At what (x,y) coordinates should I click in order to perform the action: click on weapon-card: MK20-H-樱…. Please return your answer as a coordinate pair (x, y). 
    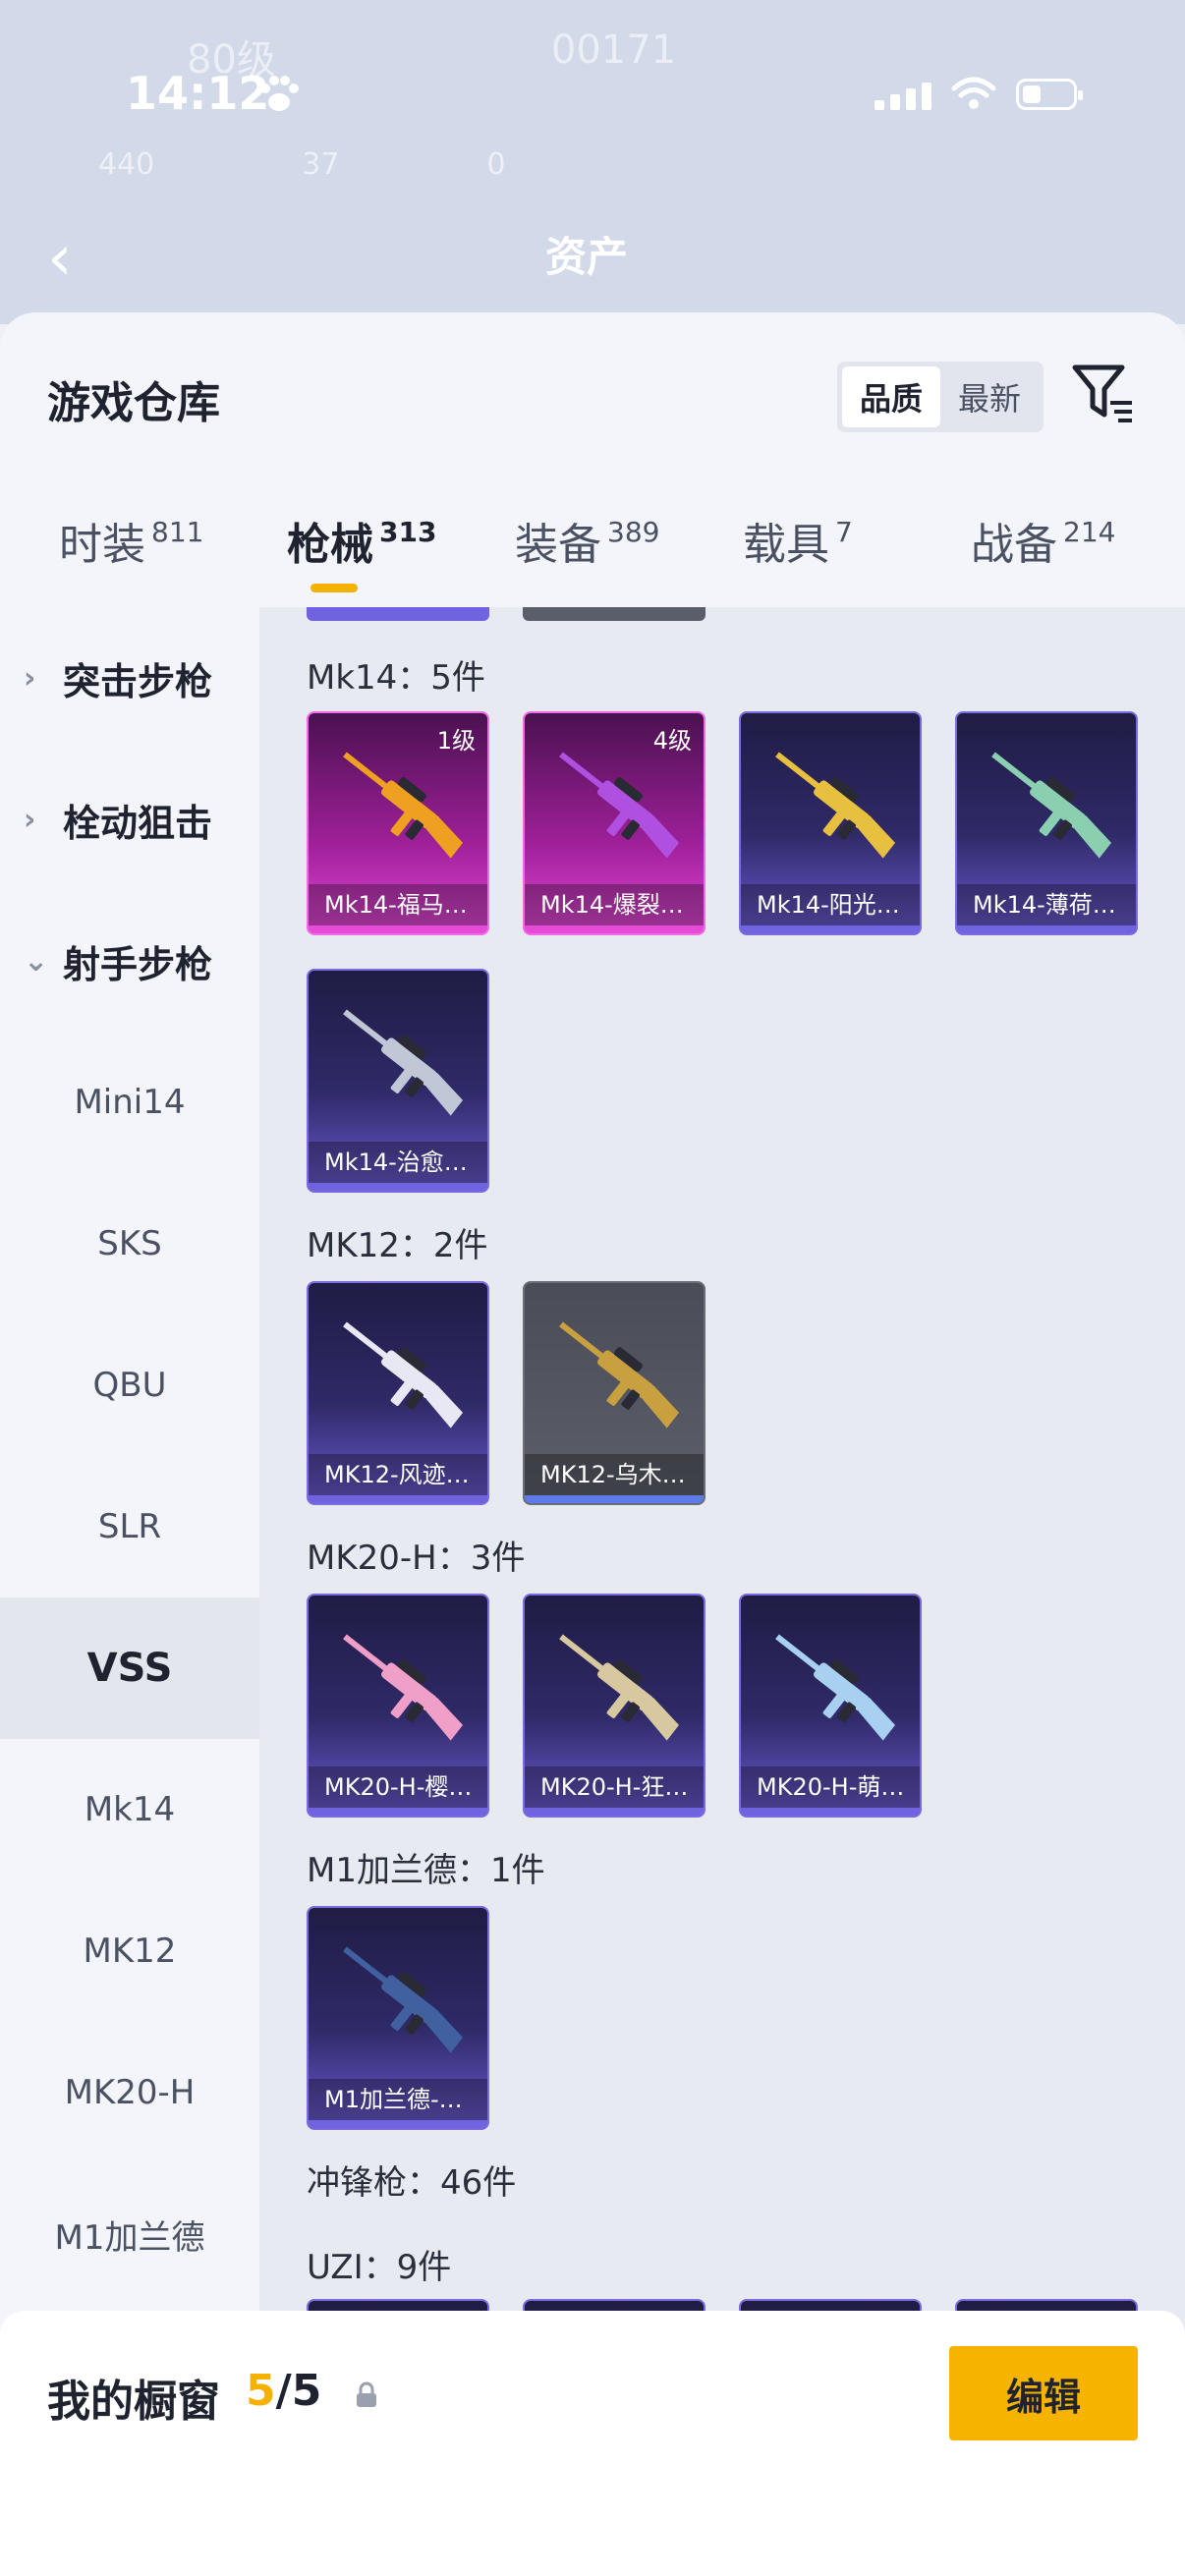
    Looking at the image, I should click on (398, 1706).